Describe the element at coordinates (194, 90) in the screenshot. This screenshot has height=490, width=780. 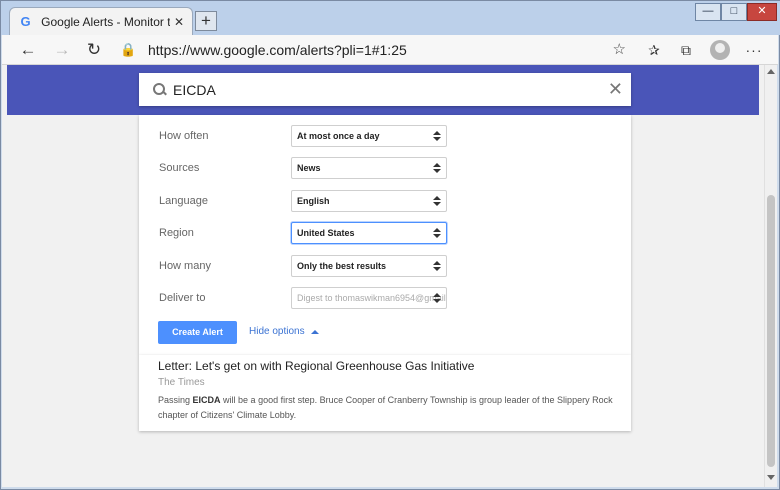
I see `alert-query-text: EICDA` at that location.